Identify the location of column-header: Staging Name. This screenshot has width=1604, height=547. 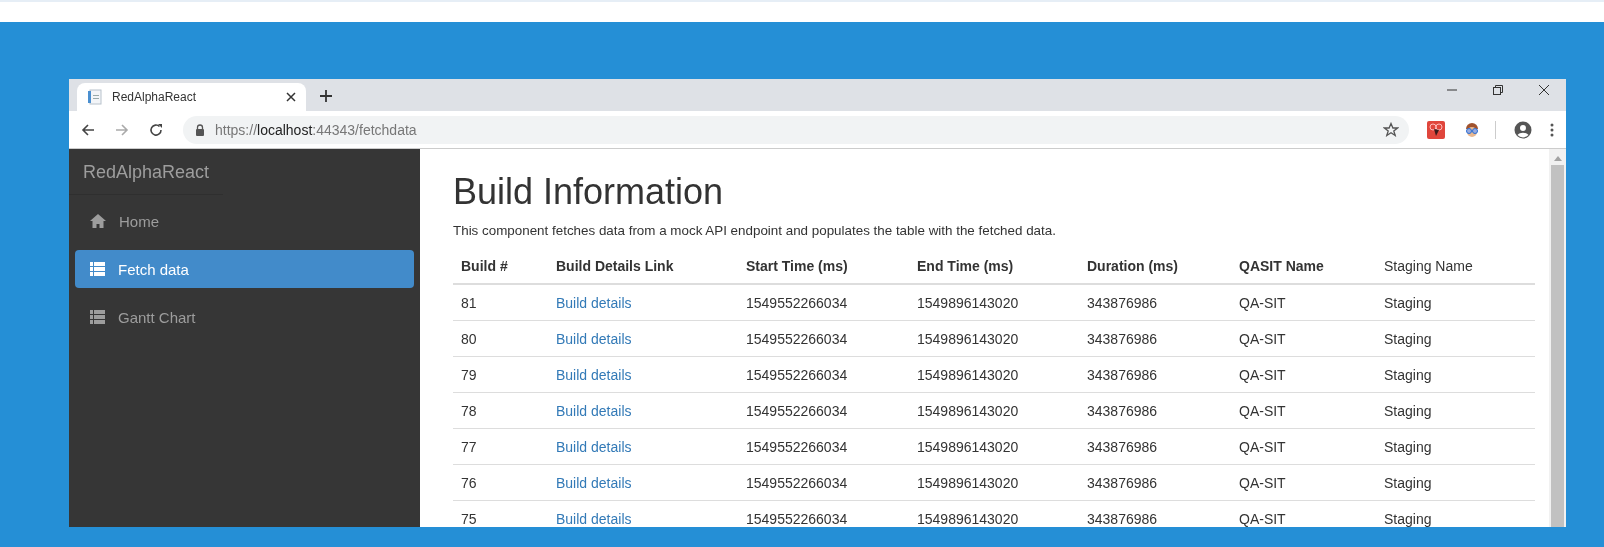
(1455, 265).